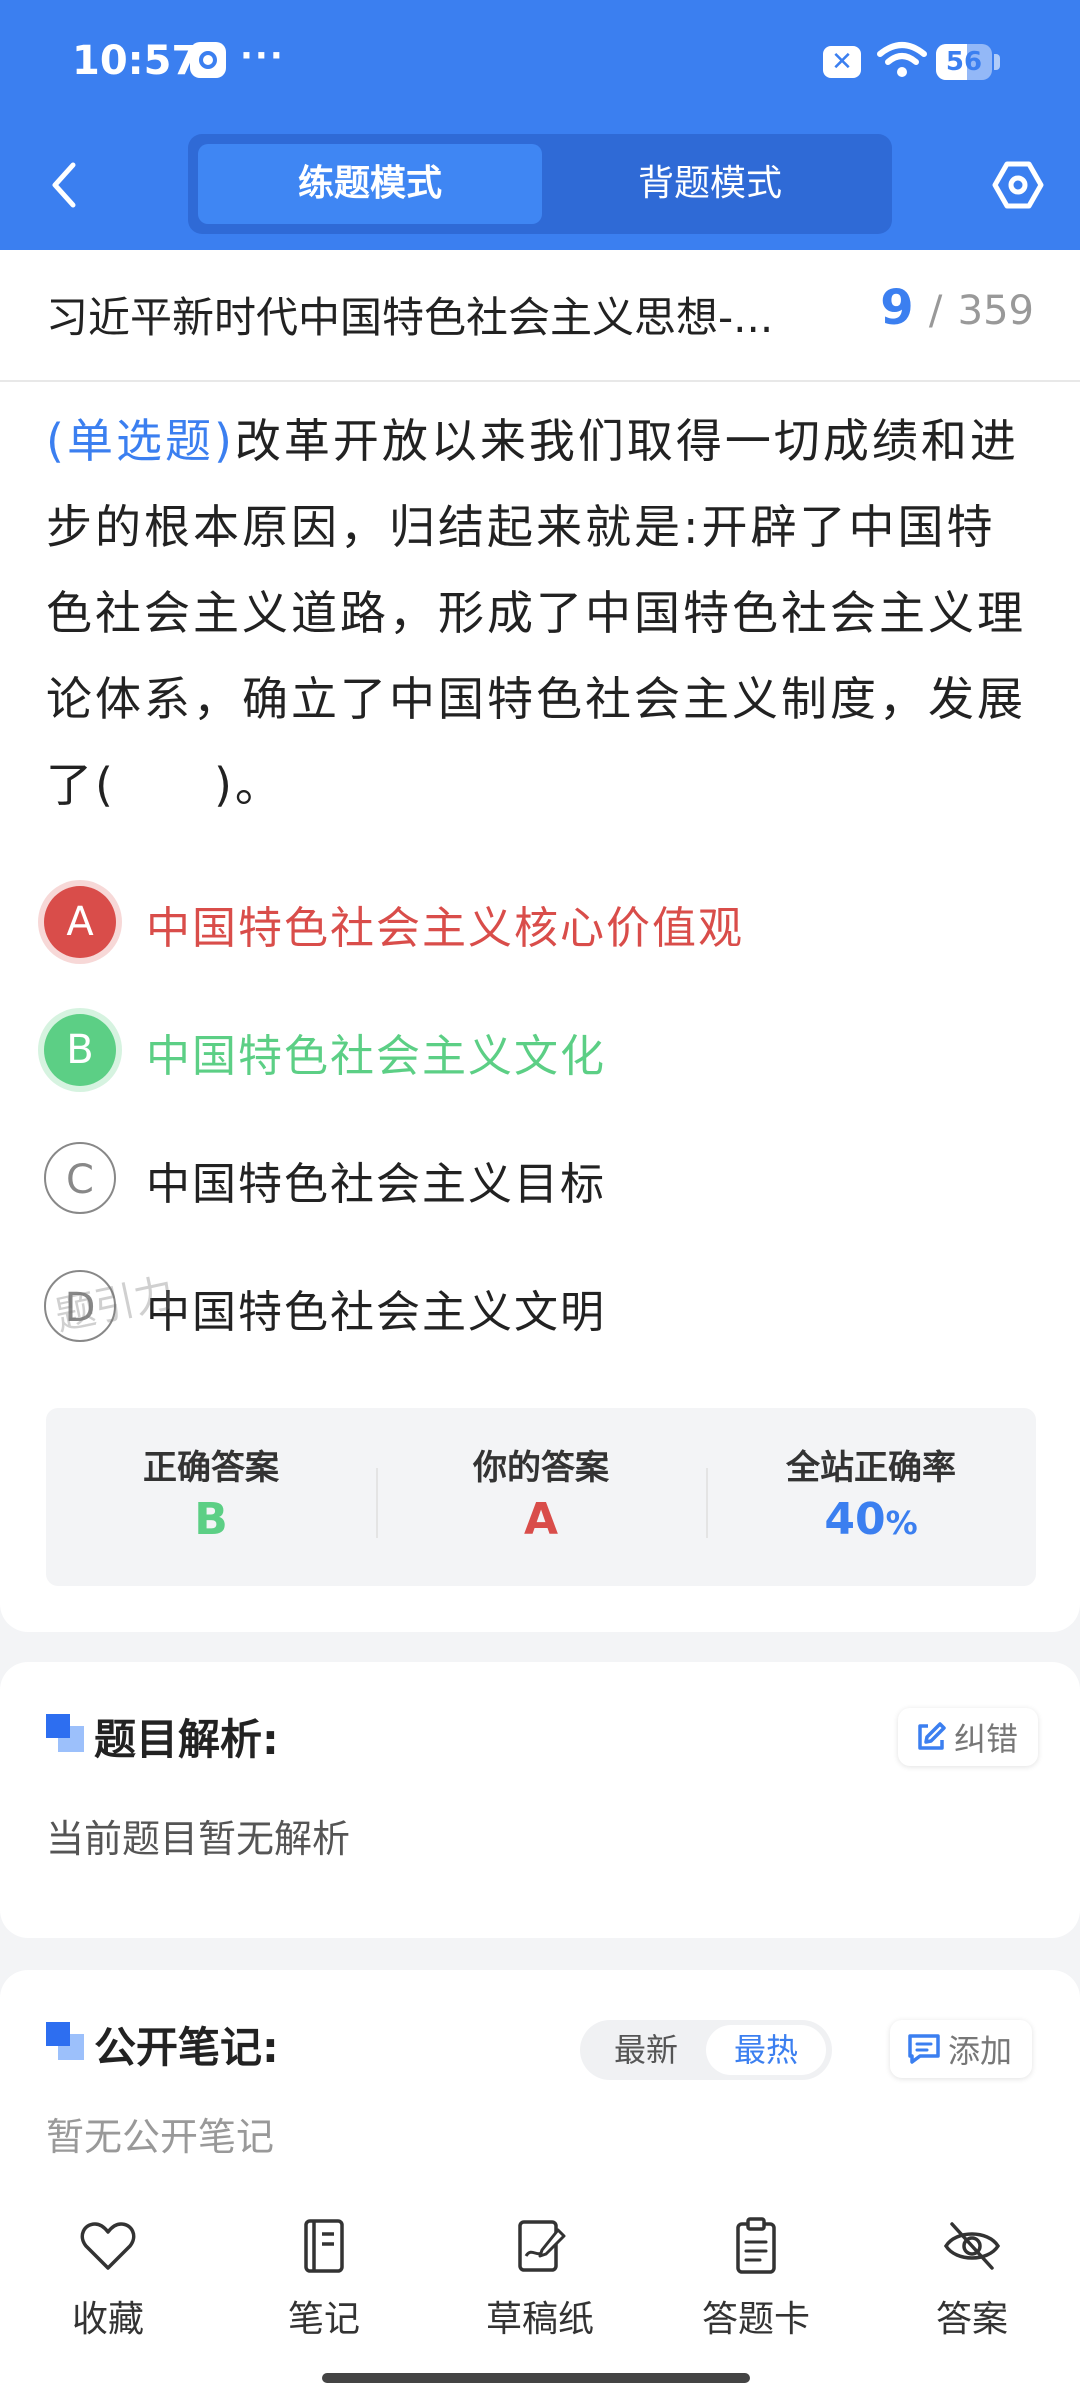 This screenshot has height=2400, width=1080. I want to click on hexagon-settings-icon, so click(1018, 185).